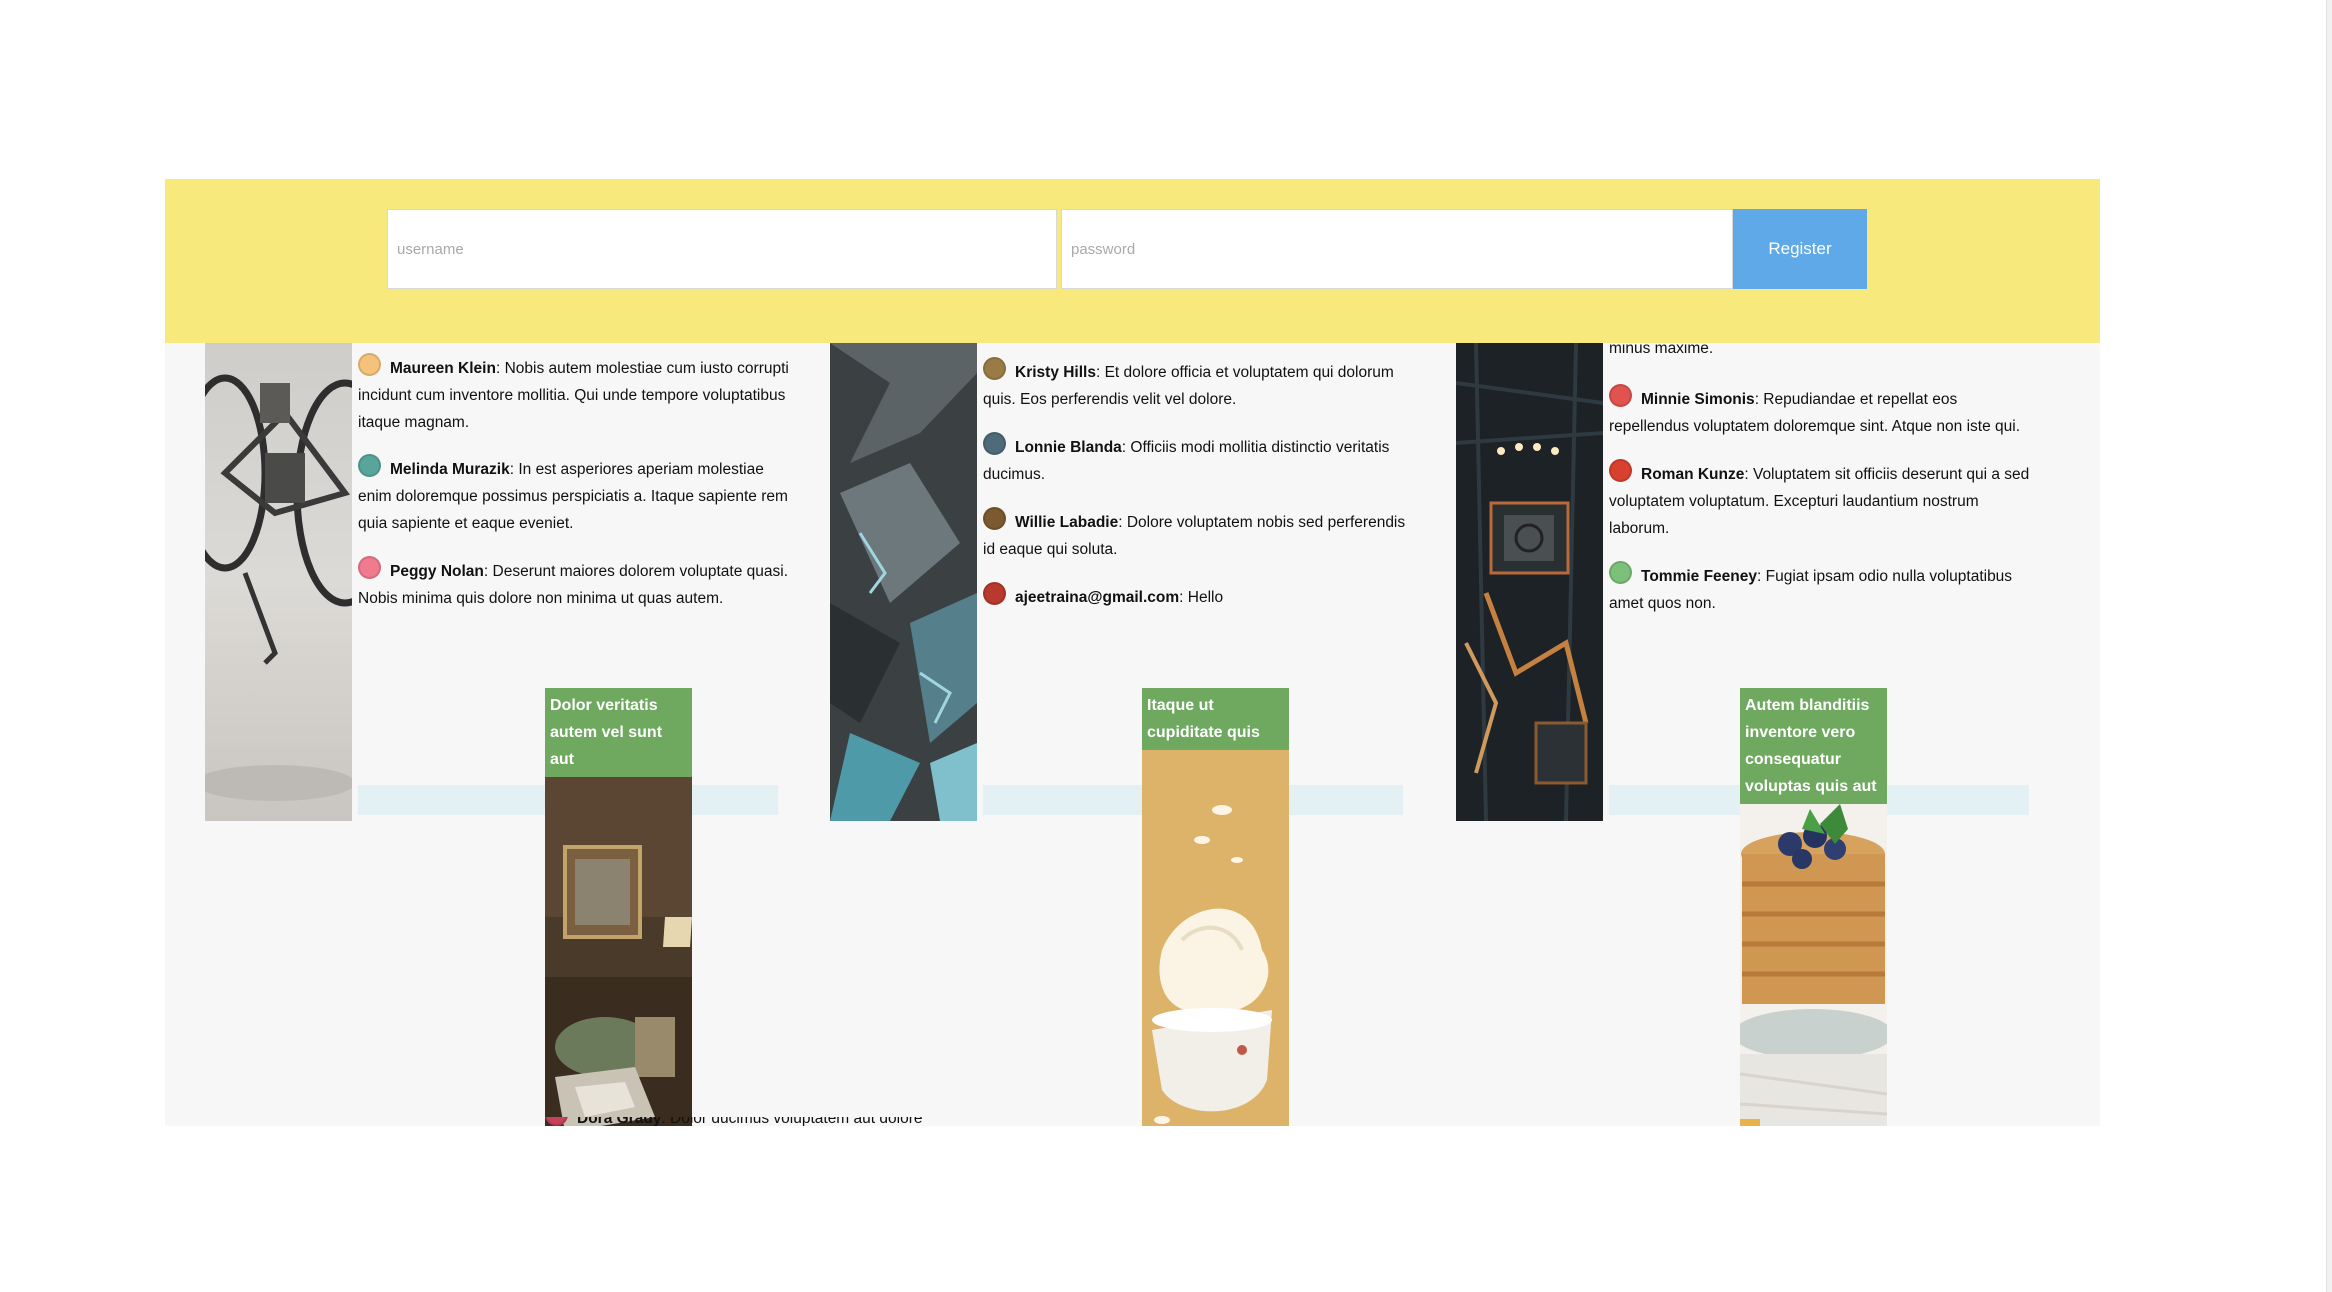 The height and width of the screenshot is (1292, 2332). I want to click on page-scrollbar, so click(2329, 646).